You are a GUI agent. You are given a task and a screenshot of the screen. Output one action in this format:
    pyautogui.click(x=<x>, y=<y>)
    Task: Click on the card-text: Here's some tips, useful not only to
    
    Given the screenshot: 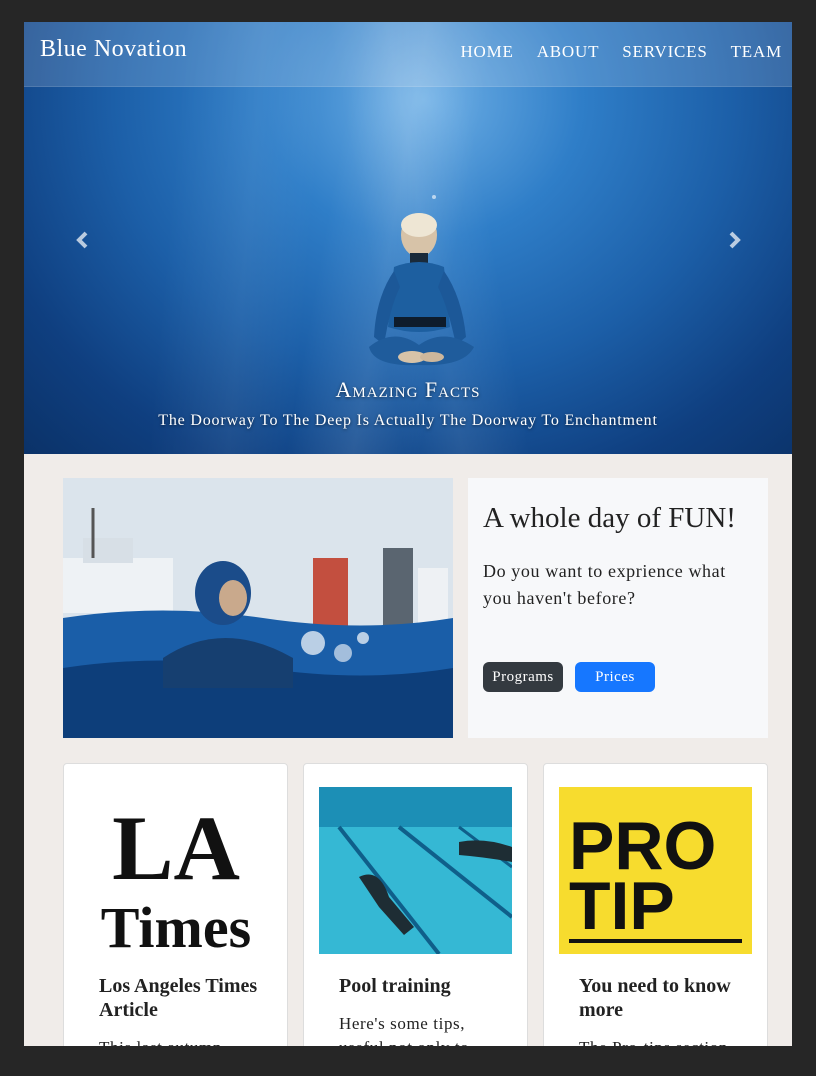 What is the action you would take?
    pyautogui.click(x=404, y=1030)
    